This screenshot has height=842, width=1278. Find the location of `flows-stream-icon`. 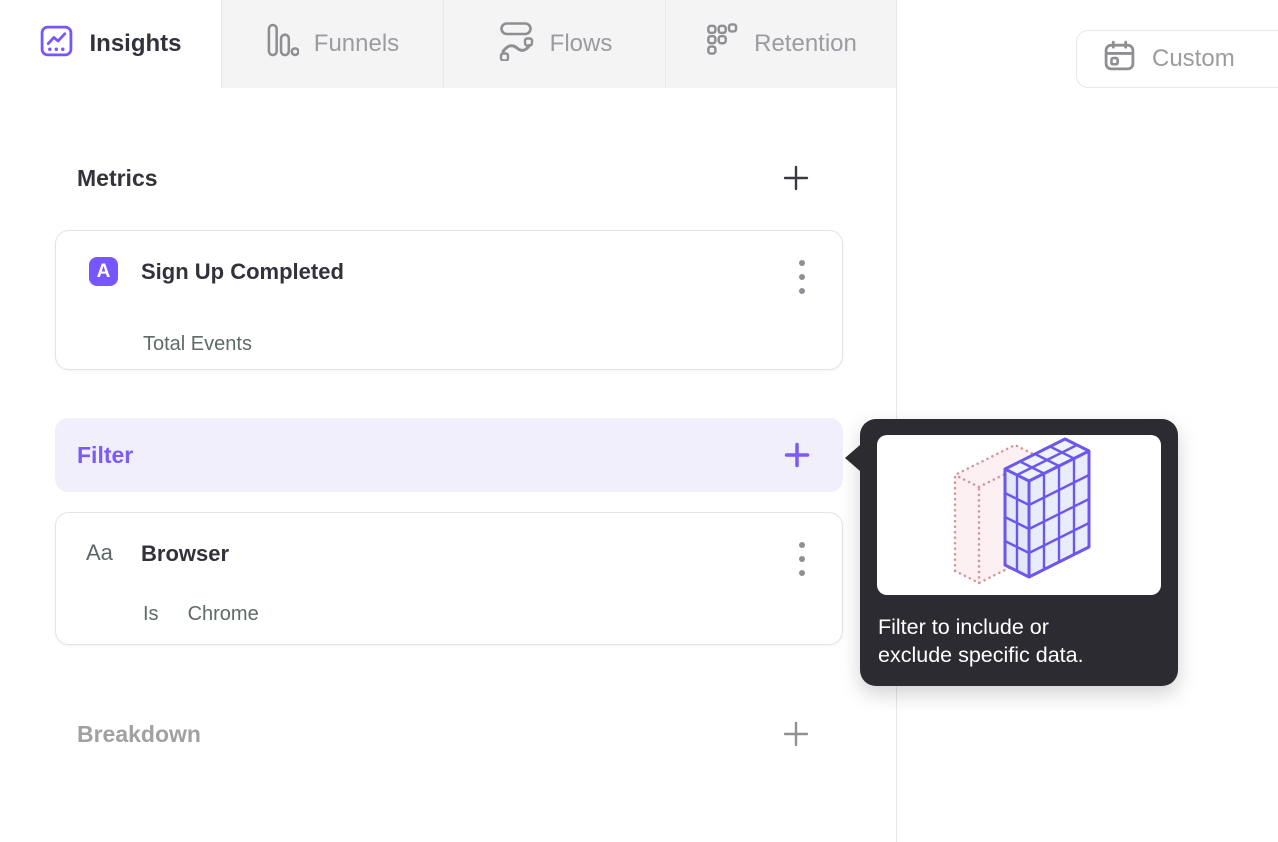

flows-stream-icon is located at coordinates (516, 44).